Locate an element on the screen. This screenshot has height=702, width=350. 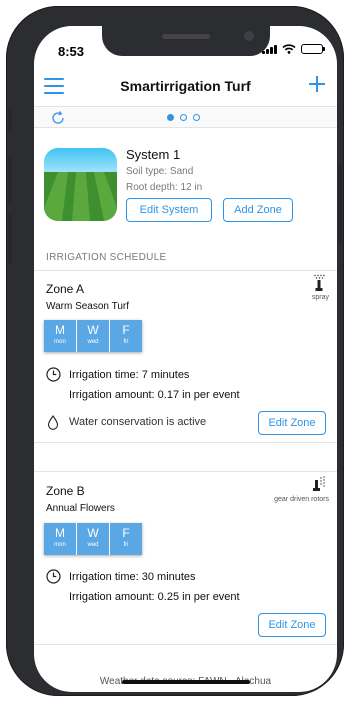
irrigation-time: Irrigation time: 7 minutes is located at coordinates (129, 375).